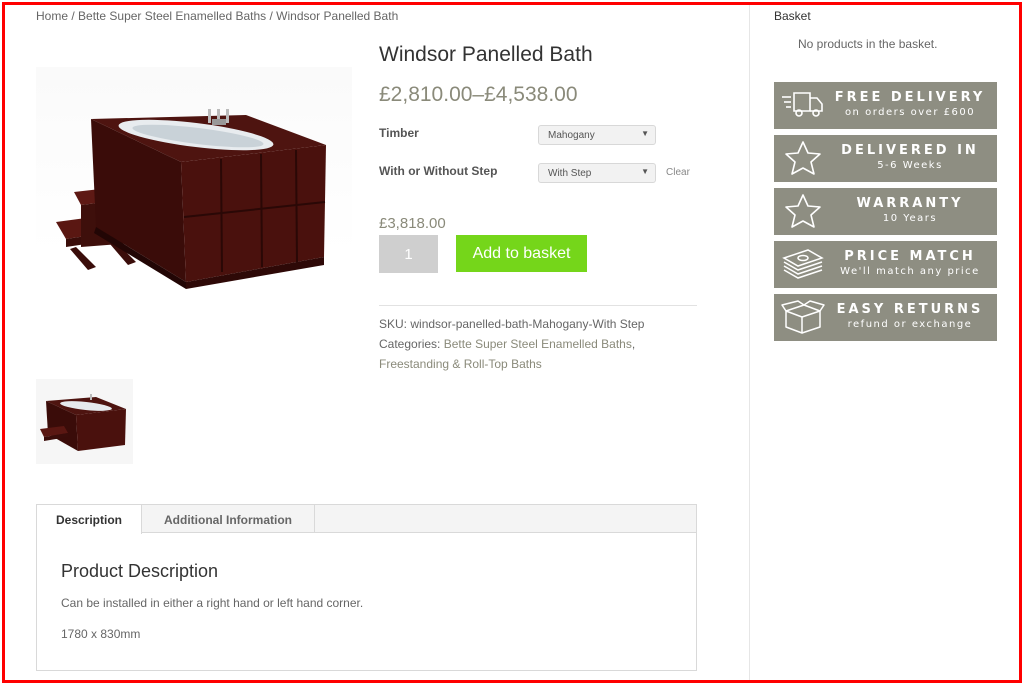 The image size is (1024, 685). What do you see at coordinates (366, 519) in the screenshot?
I see `tabs-bar: Description Additional Information` at bounding box center [366, 519].